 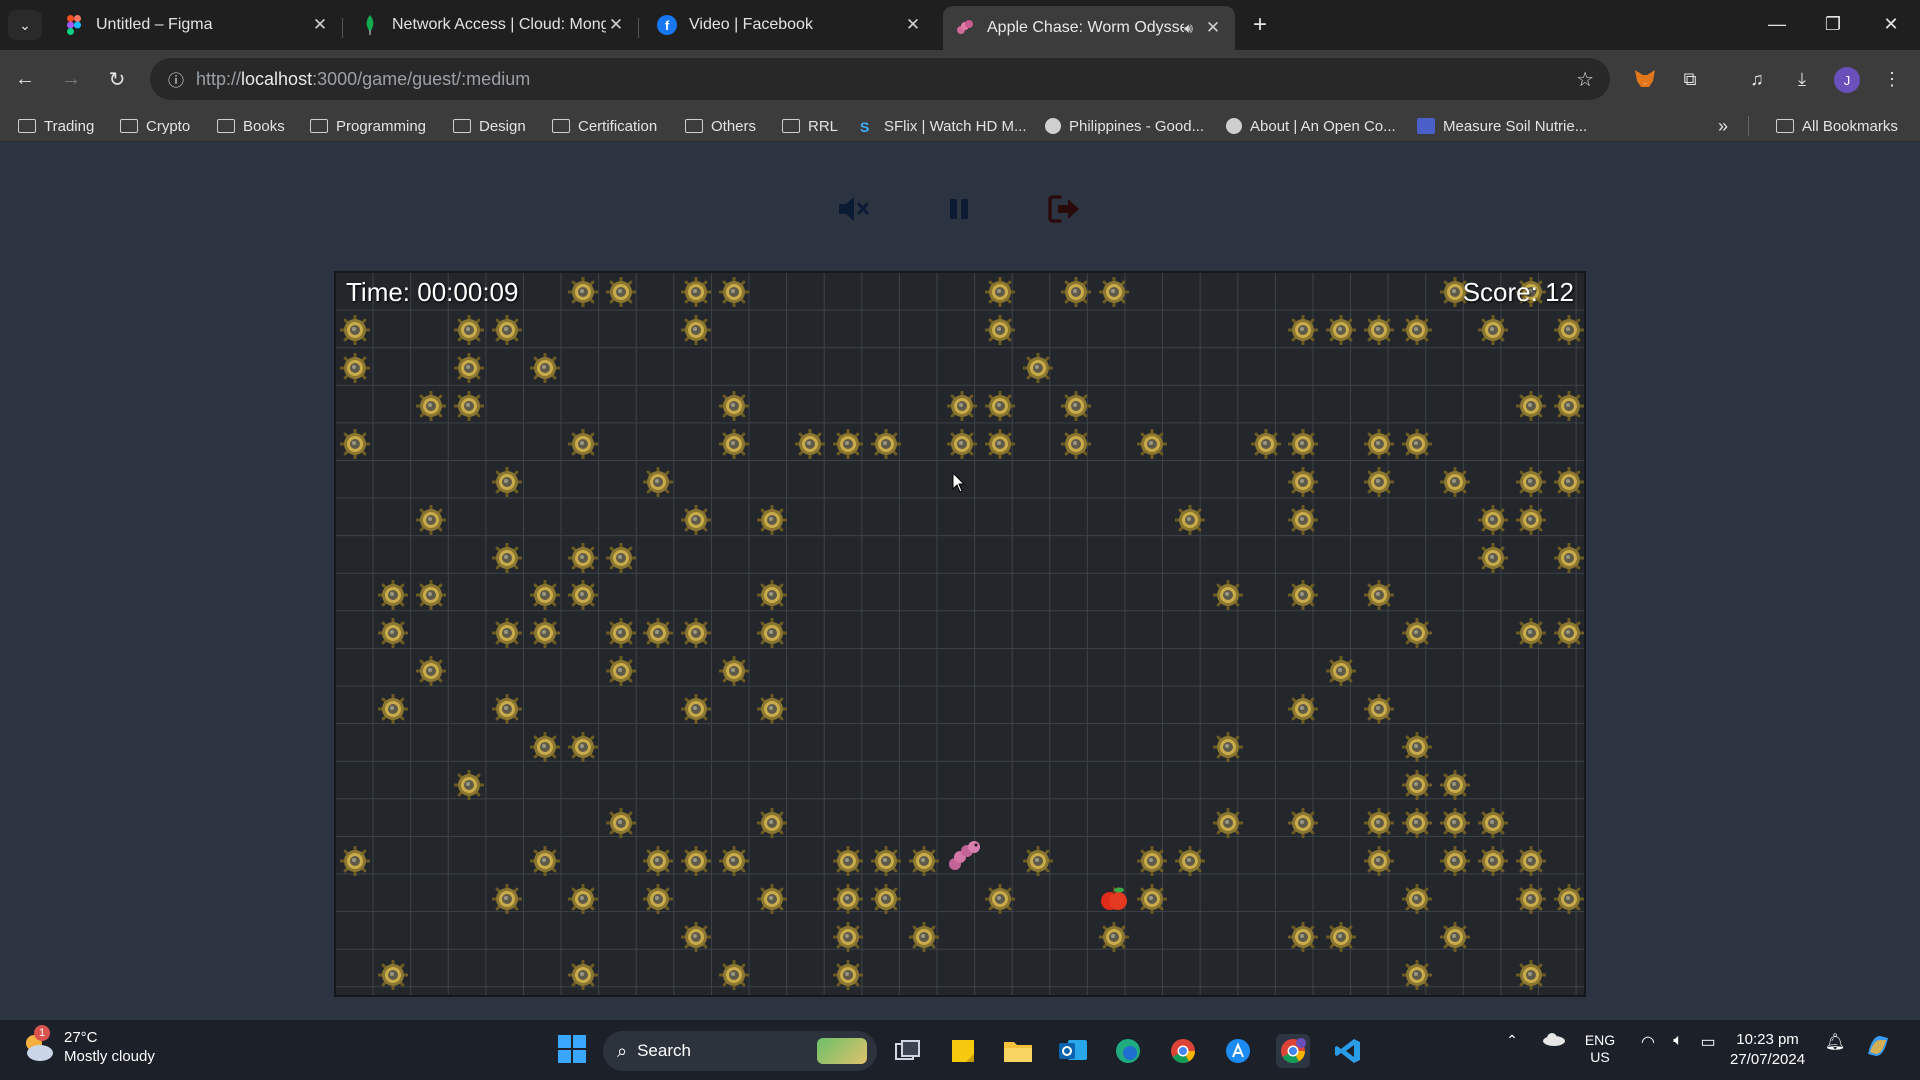 I want to click on download-icon: ⤓, so click(x=1802, y=79).